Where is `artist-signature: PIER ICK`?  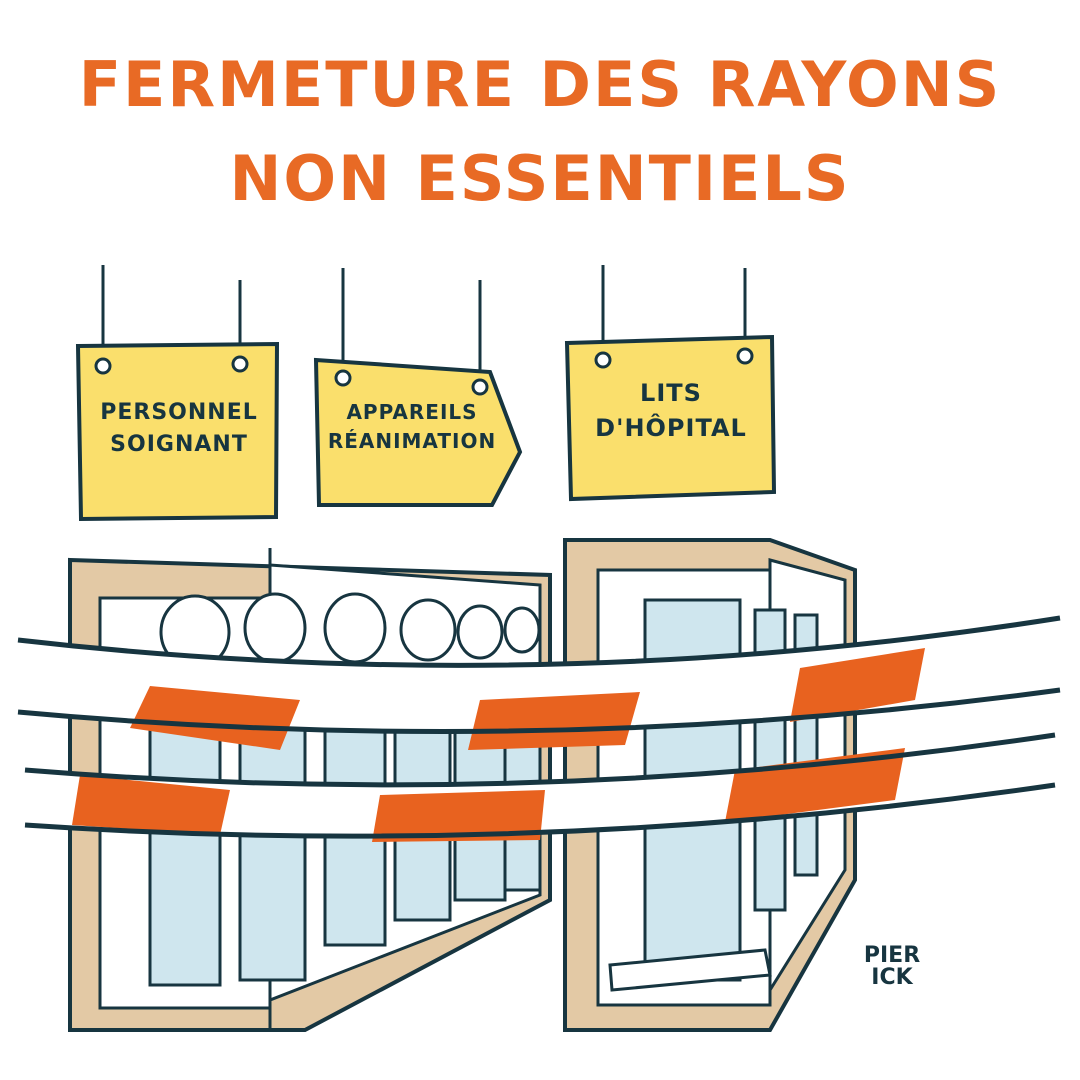
artist-signature: PIER ICK is located at coordinates (892, 967).